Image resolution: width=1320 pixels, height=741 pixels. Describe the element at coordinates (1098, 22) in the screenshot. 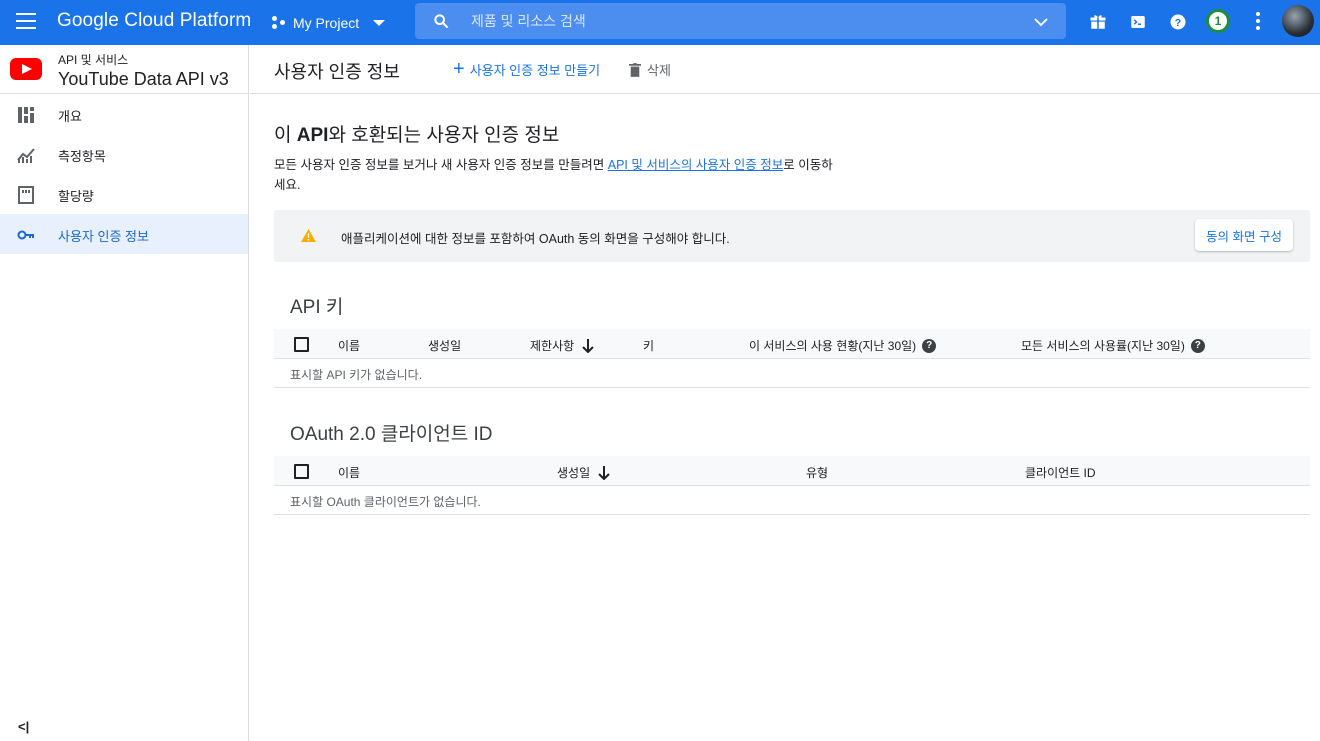

I see `gift-icon` at that location.